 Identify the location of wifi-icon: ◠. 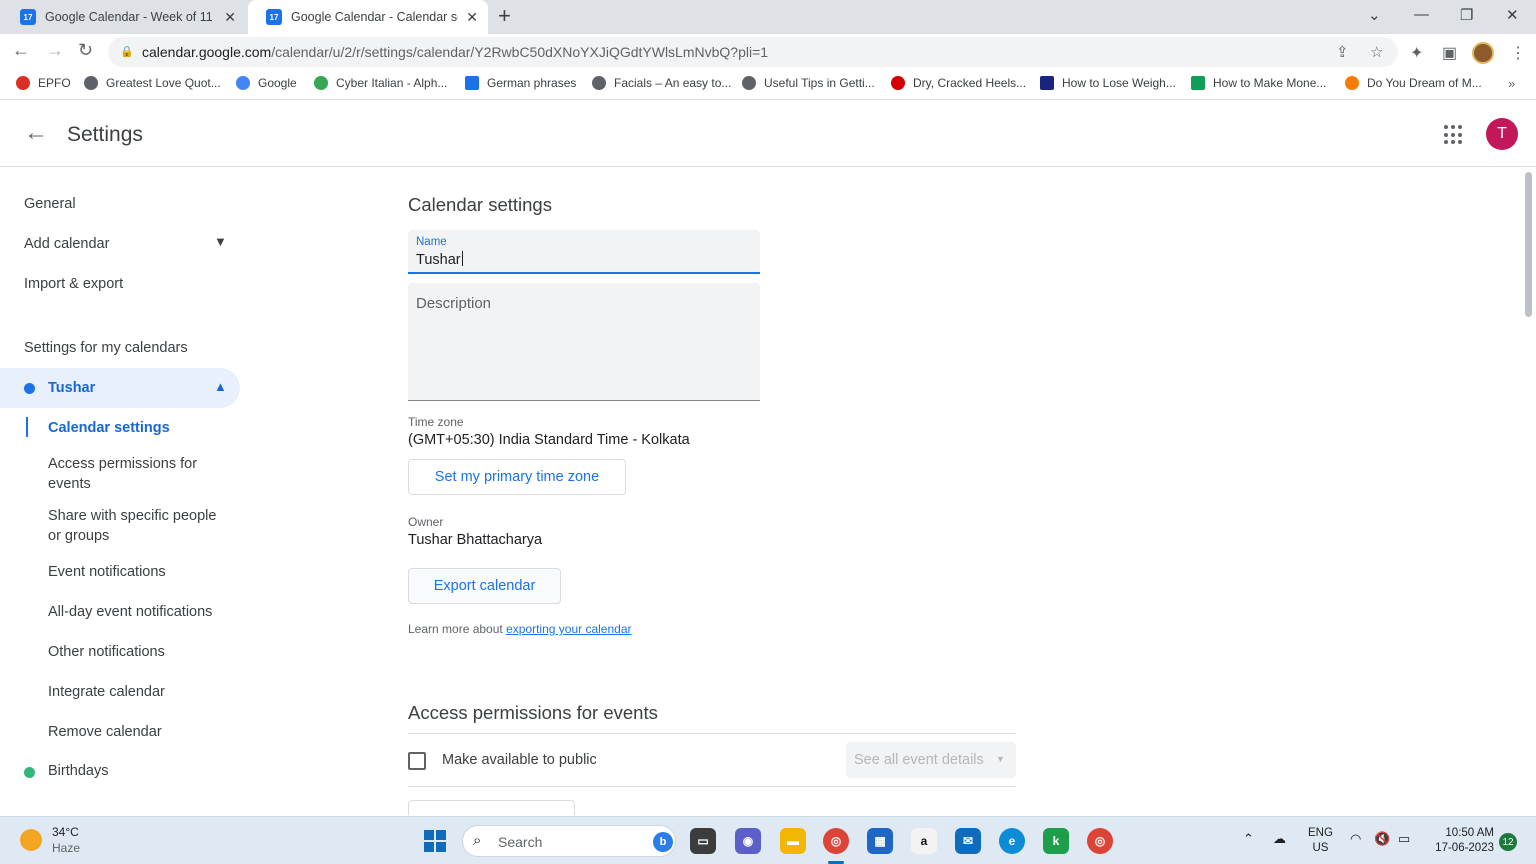
(1355, 839).